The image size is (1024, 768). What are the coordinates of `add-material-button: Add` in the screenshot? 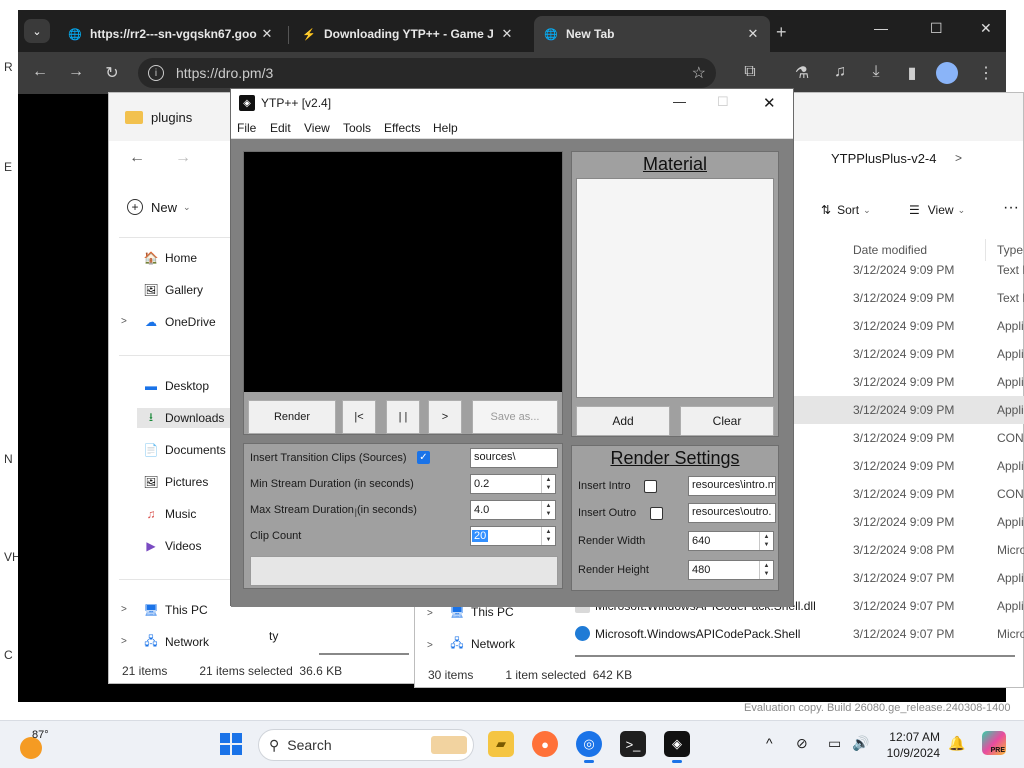 It's located at (623, 421).